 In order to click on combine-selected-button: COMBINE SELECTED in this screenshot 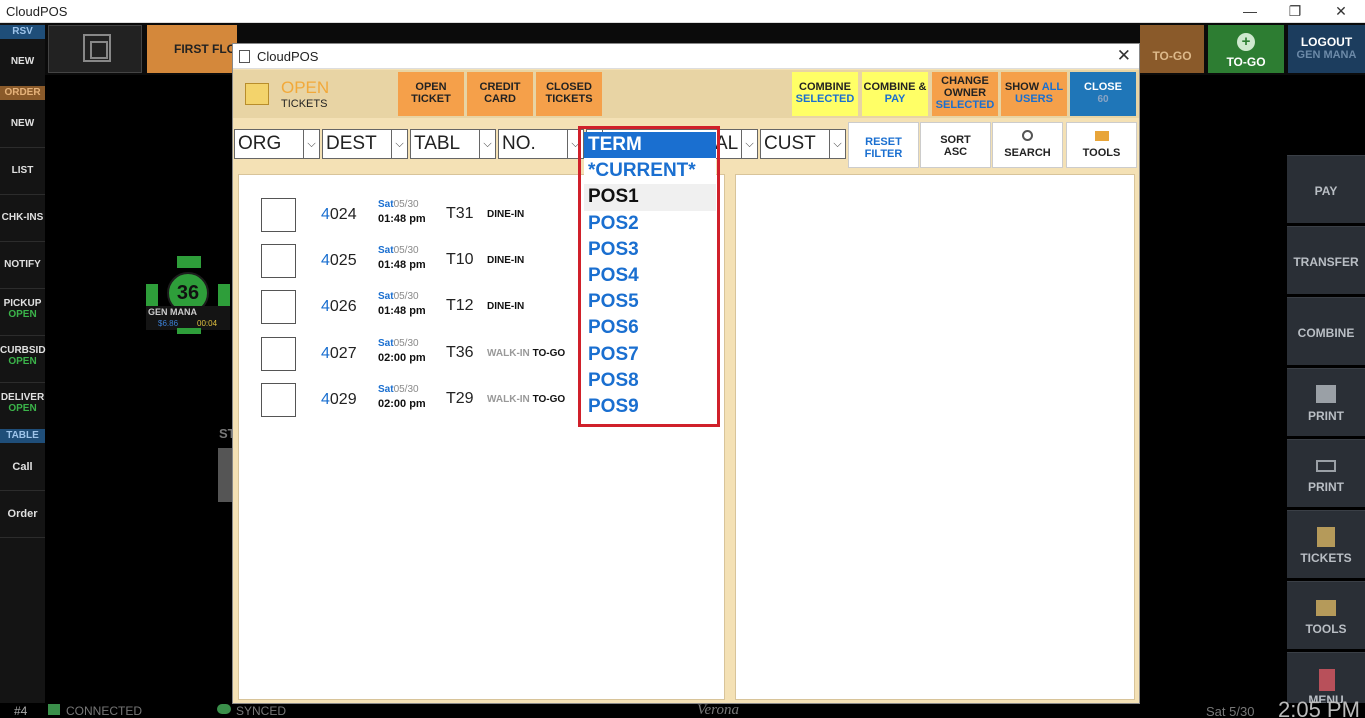, I will do `click(825, 94)`.